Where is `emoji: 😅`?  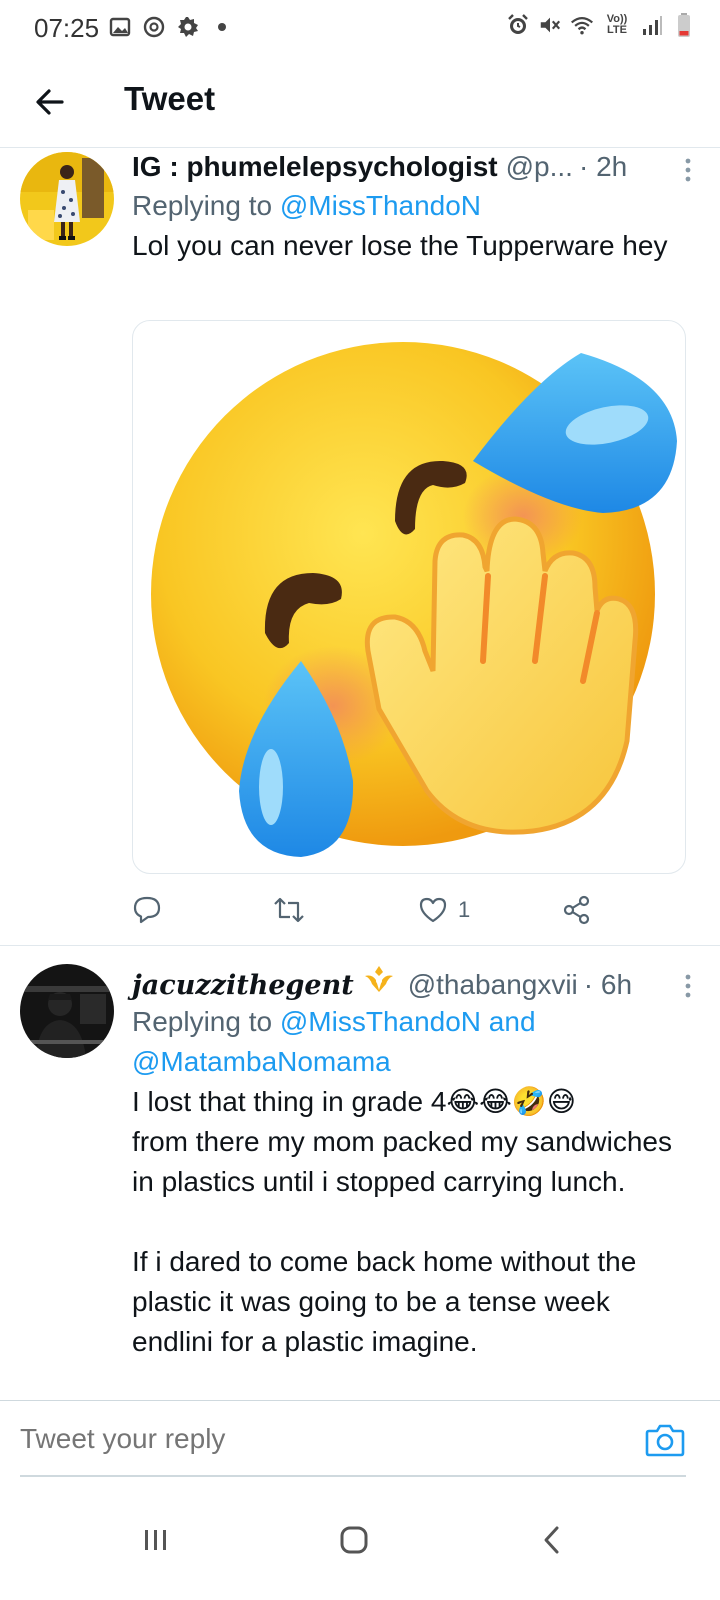 emoji: 😅 is located at coordinates (561, 1101).